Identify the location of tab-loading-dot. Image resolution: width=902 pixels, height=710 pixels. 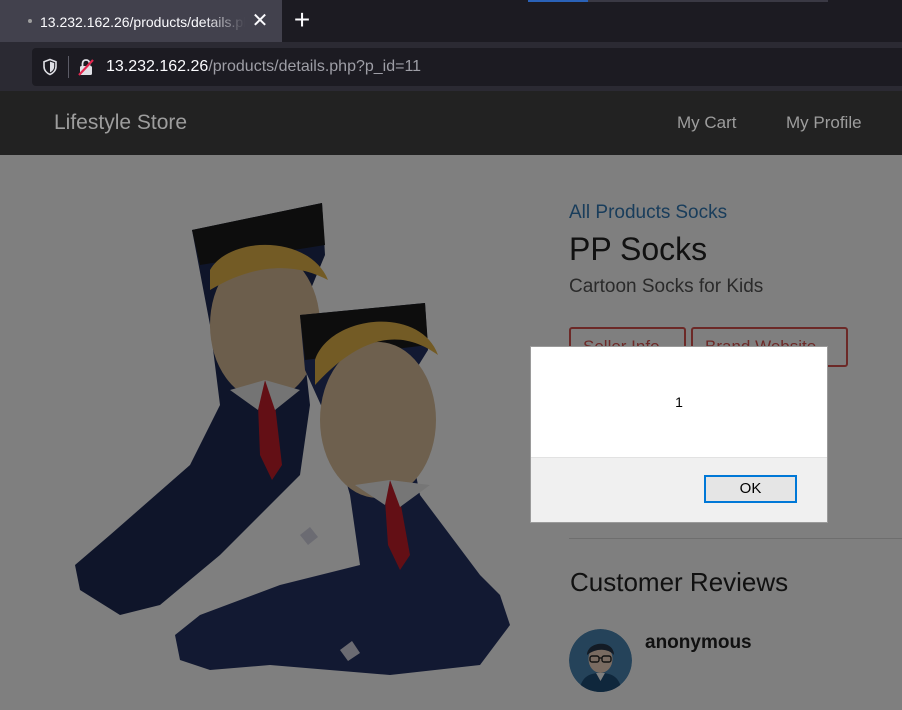
(30, 21).